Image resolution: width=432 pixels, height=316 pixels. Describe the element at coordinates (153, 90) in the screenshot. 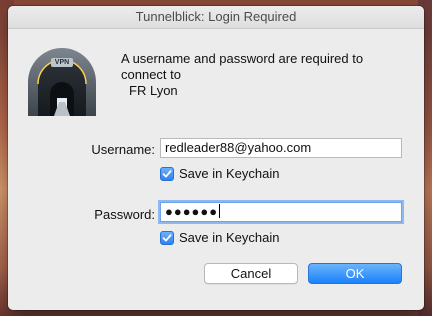

I see `server-name: FR Lyon` at that location.